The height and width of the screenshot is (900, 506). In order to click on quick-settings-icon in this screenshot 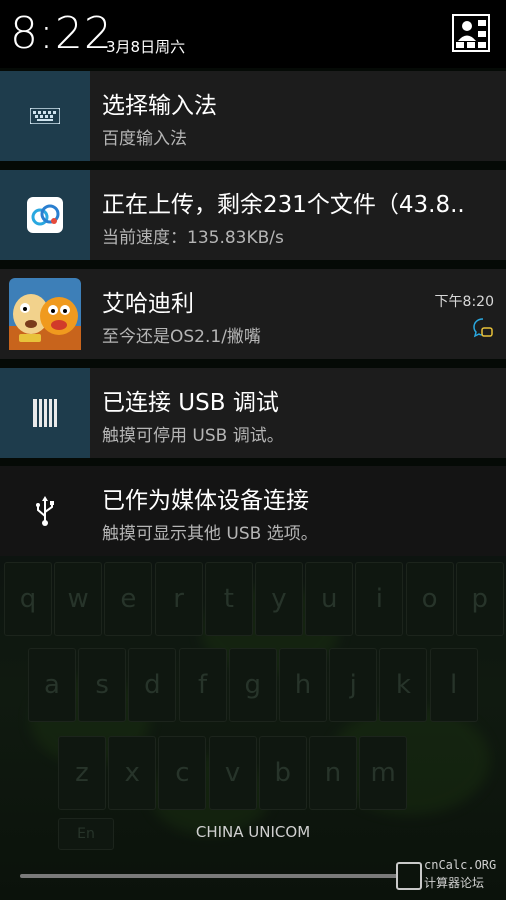, I will do `click(471, 33)`.